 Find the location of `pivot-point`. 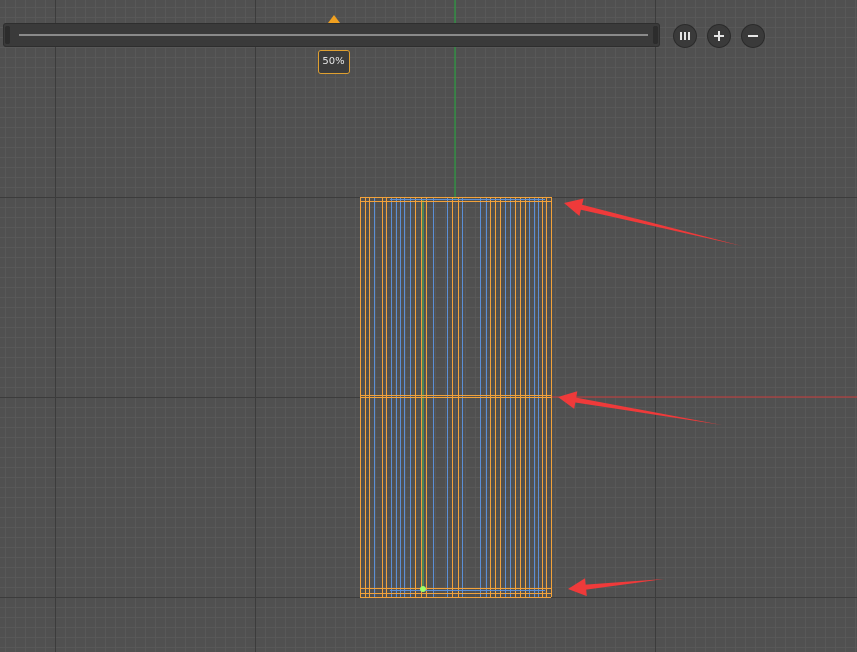

pivot-point is located at coordinates (423, 589).